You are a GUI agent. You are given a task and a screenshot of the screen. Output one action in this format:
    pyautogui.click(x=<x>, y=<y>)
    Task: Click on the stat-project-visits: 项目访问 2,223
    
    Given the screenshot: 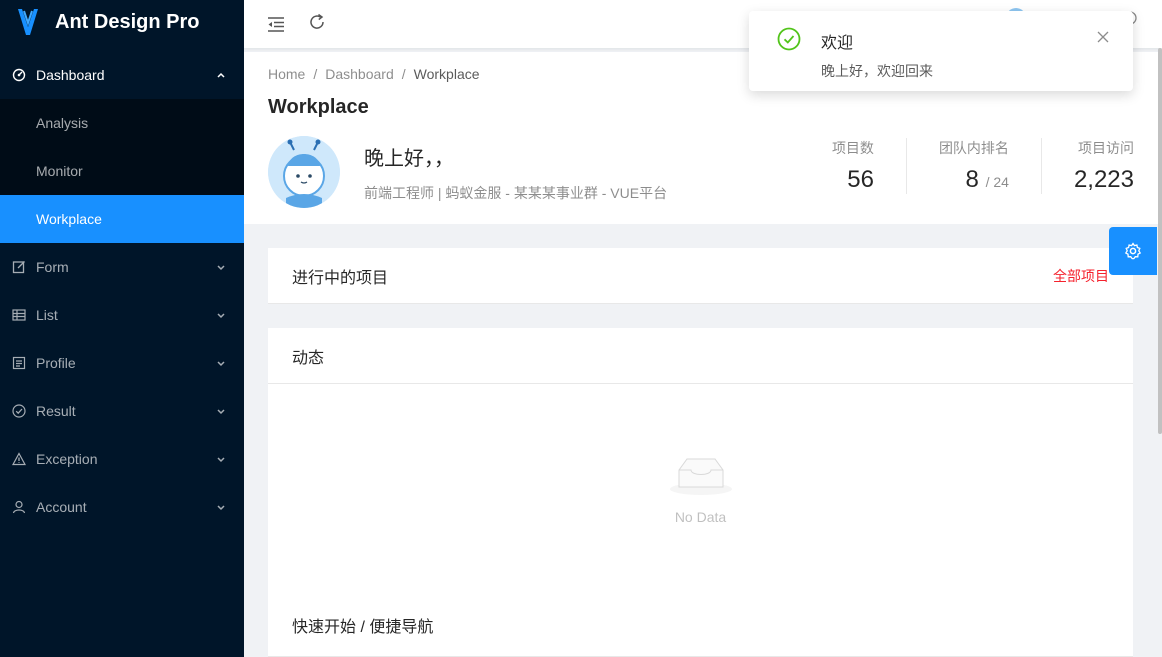 What is the action you would take?
    pyautogui.click(x=1087, y=166)
    